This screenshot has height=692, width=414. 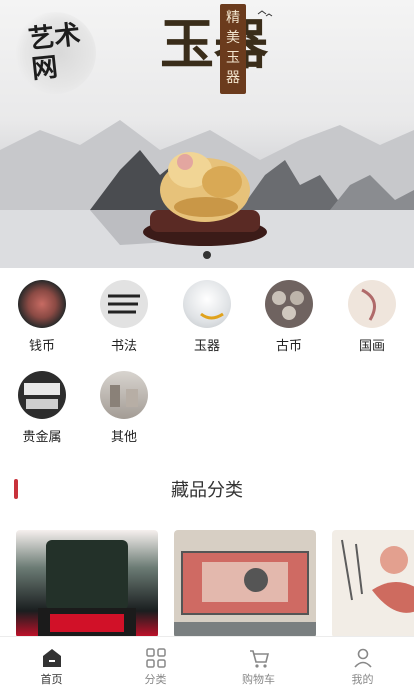 What do you see at coordinates (214, 44) in the screenshot?
I see `banner-title: 玉器` at bounding box center [214, 44].